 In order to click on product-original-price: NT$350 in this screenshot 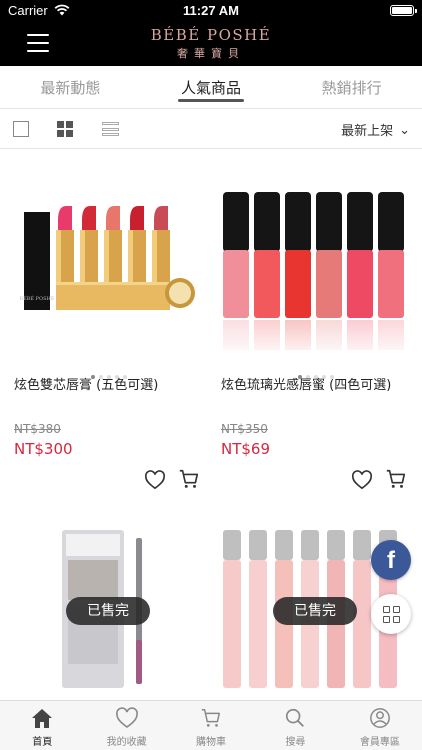, I will do `click(244, 429)`.